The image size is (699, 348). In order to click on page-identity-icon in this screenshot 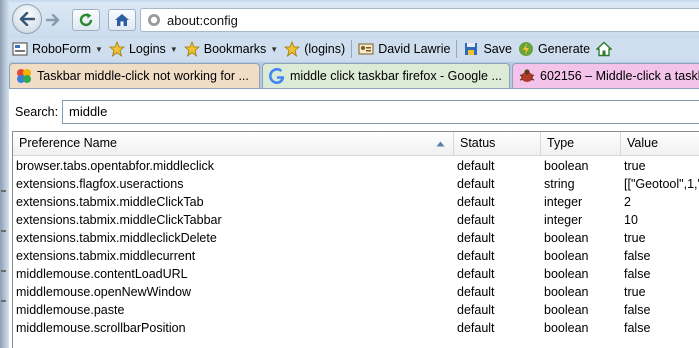, I will do `click(154, 20)`.